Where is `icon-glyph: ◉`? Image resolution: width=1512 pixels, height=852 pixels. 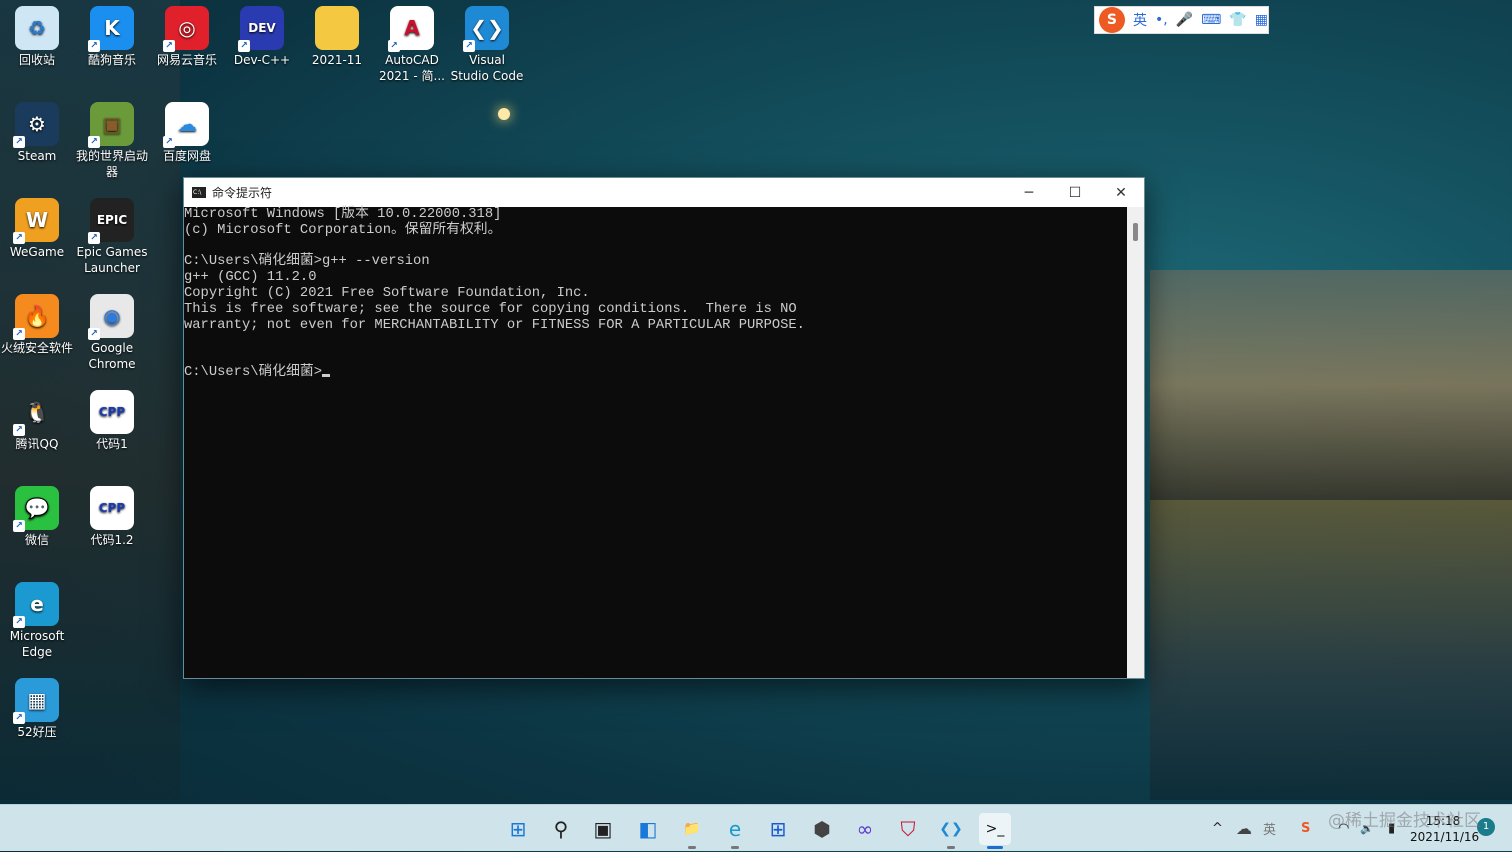
icon-glyph: ◉ is located at coordinates (112, 316).